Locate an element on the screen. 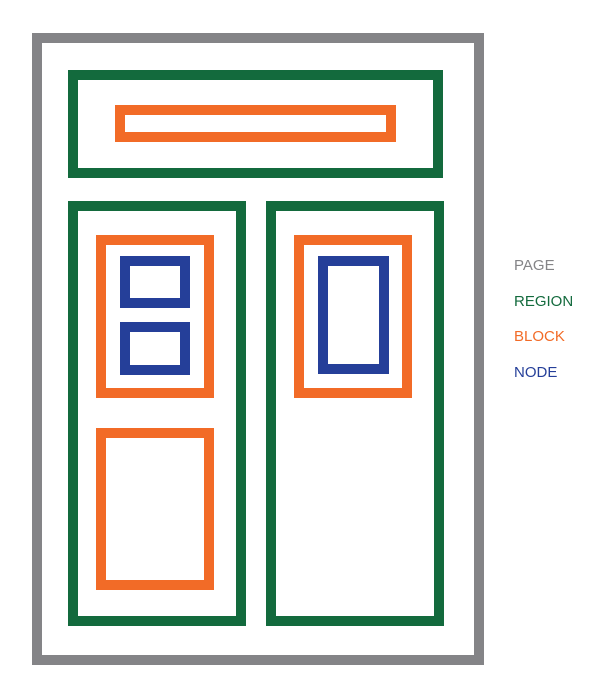  node-left-bottom is located at coordinates (155, 348).